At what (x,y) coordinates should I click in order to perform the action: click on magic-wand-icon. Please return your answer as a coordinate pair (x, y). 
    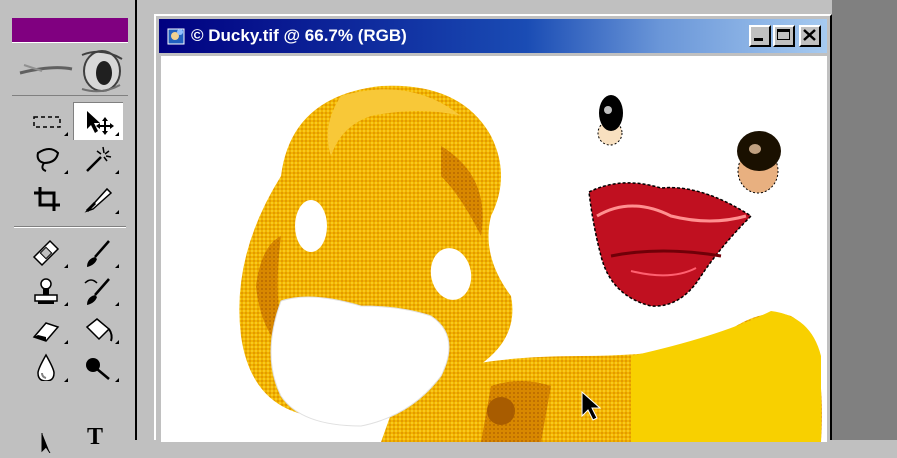
    Looking at the image, I should click on (99, 159).